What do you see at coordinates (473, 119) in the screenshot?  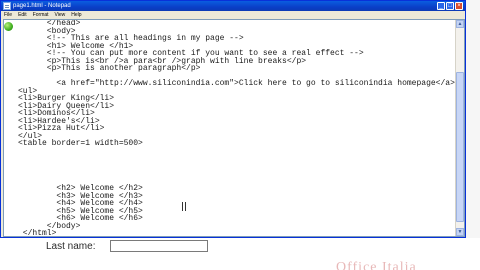 I see `background-strip` at bounding box center [473, 119].